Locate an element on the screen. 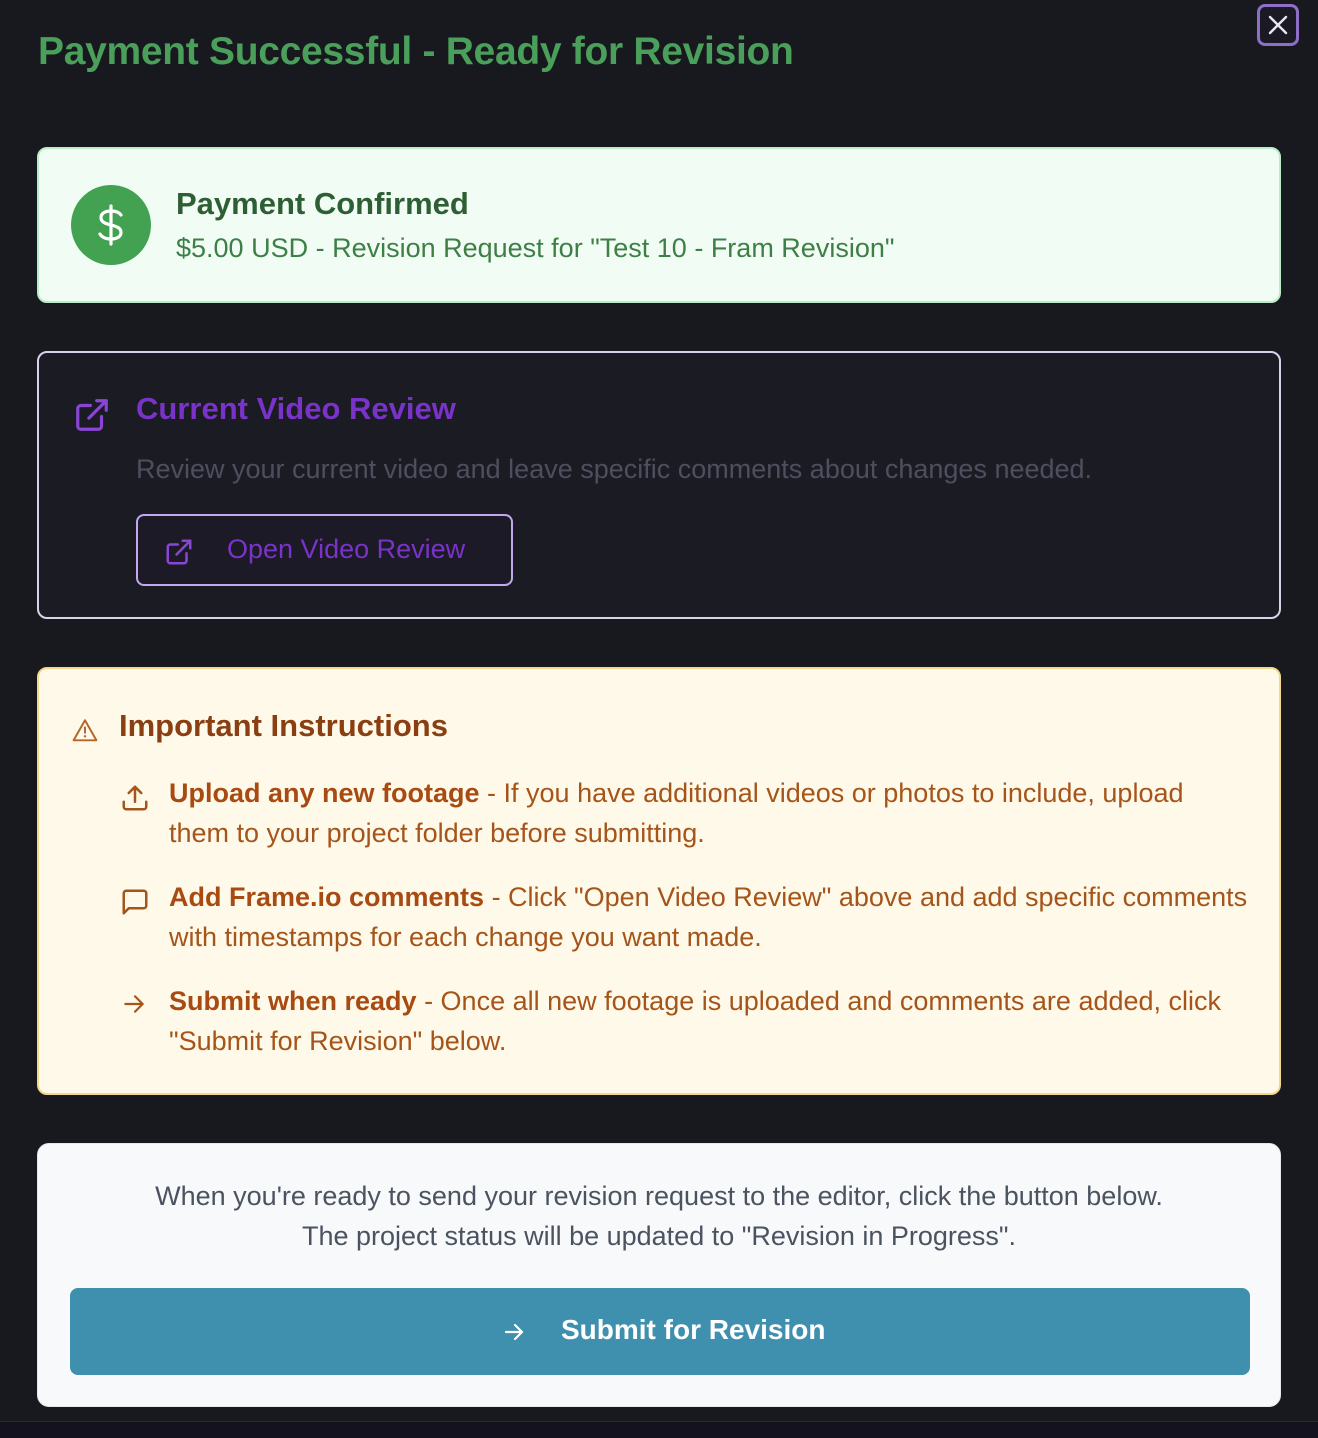  warning-icon is located at coordinates (85, 730).